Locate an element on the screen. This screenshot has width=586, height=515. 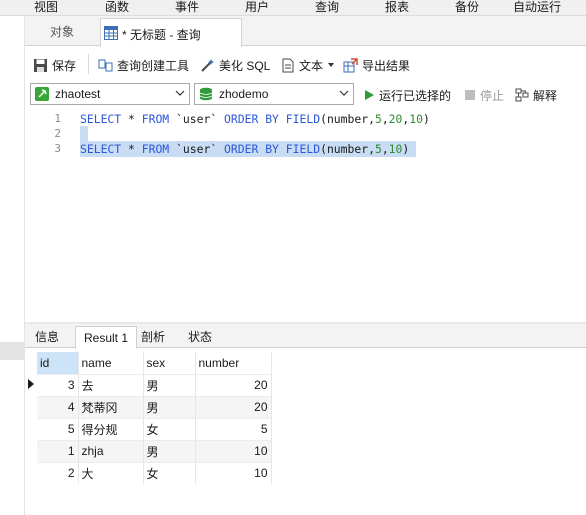
current-row-arrow-icon is located at coordinates (31, 384).